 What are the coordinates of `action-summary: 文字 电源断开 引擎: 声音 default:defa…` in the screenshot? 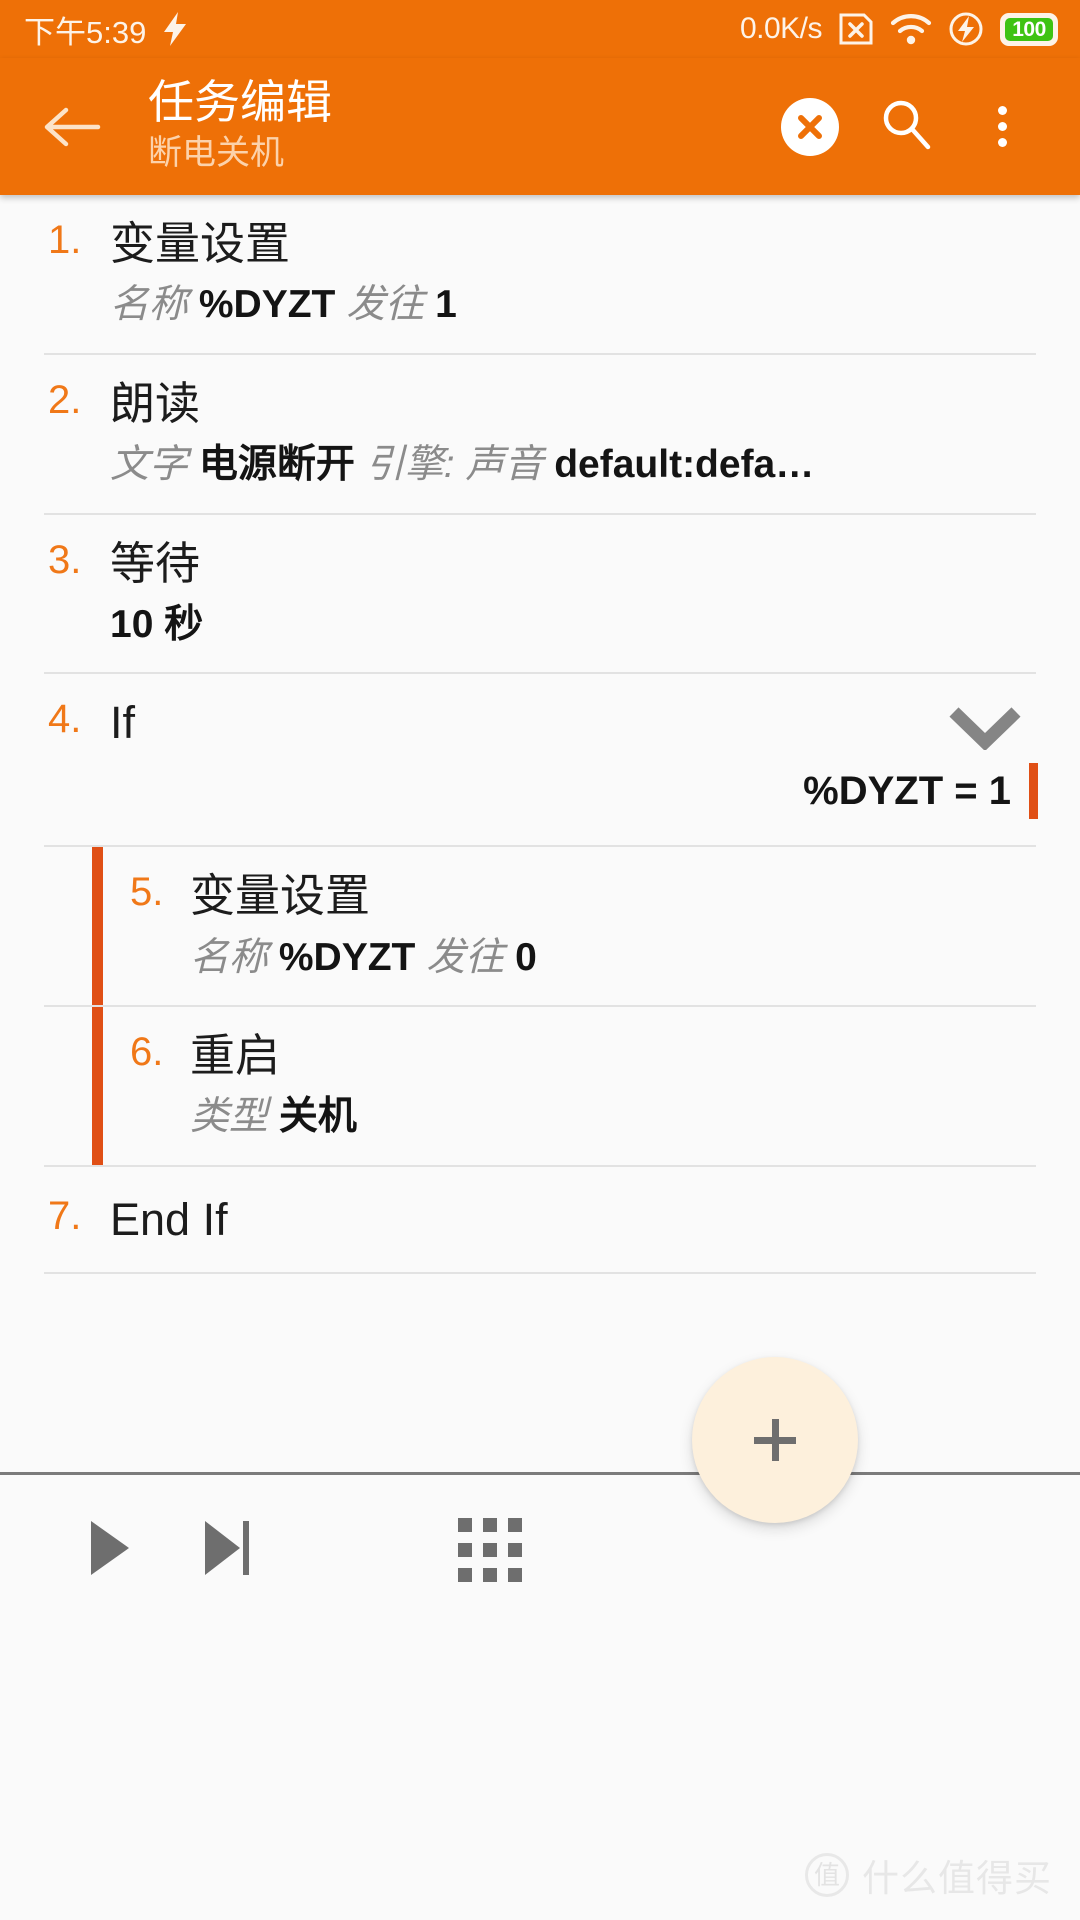 It's located at (462, 464).